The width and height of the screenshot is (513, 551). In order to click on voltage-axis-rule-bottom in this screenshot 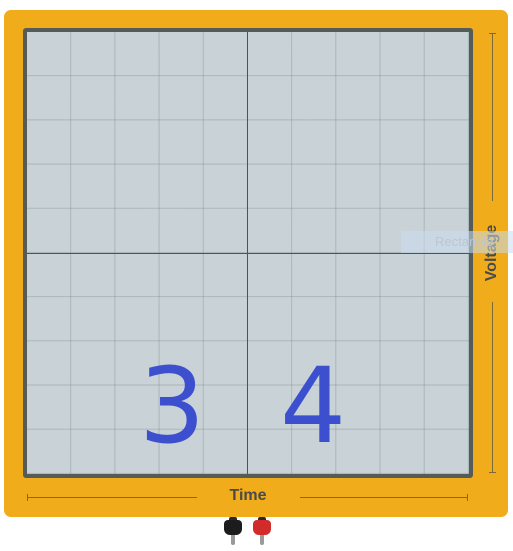, I will do `click(492, 387)`.